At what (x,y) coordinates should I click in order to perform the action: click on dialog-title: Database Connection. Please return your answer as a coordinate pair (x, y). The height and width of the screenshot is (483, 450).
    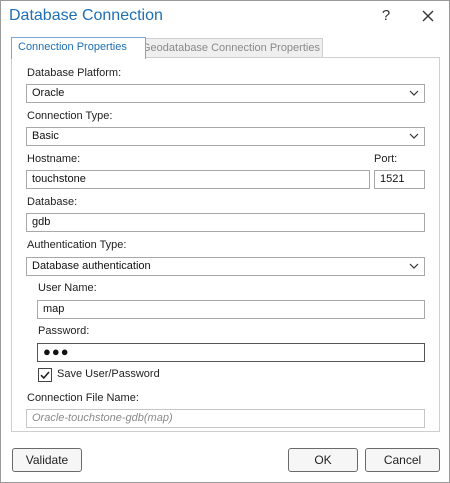
    Looking at the image, I should click on (86, 15).